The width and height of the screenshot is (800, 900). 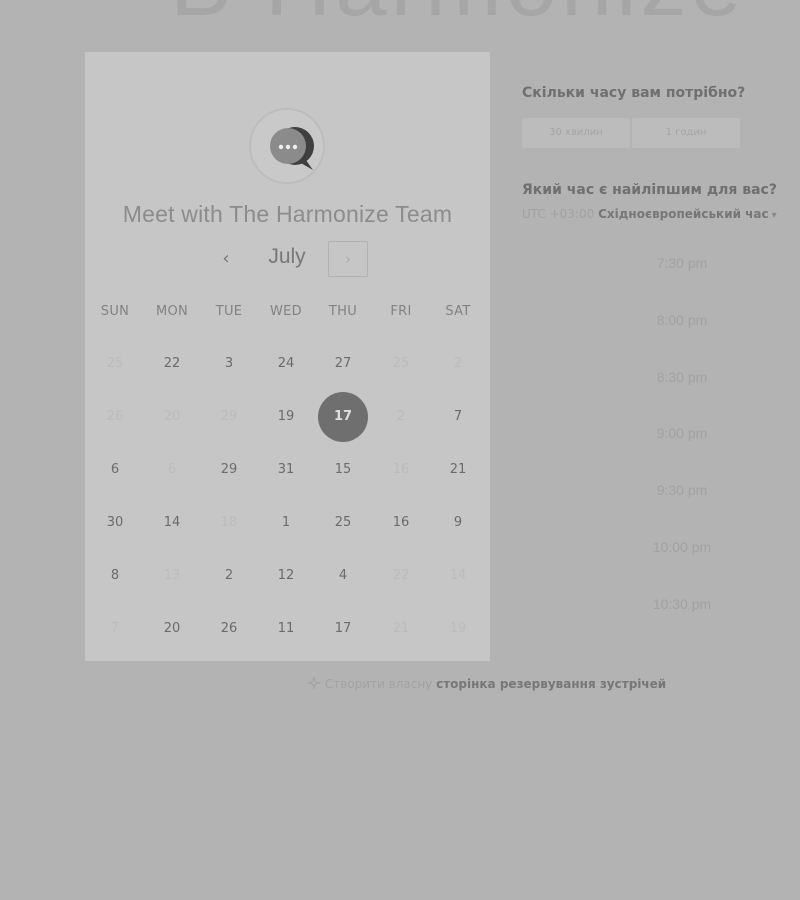 What do you see at coordinates (378, 684) in the screenshot?
I see `footer-text: Створити власну` at bounding box center [378, 684].